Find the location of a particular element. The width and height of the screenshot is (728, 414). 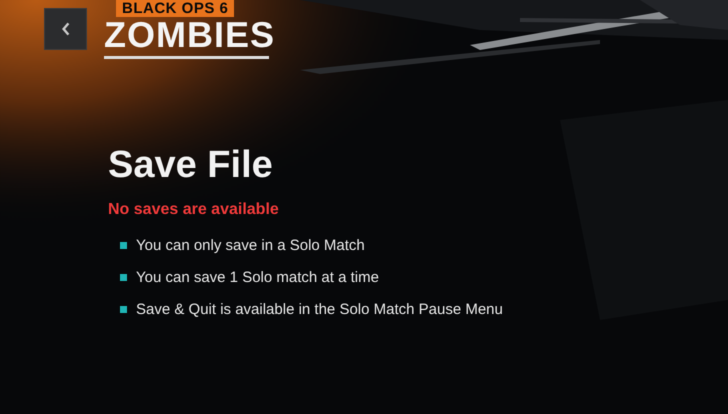

logo-top-text: BLACK OPS 6 is located at coordinates (175, 8).